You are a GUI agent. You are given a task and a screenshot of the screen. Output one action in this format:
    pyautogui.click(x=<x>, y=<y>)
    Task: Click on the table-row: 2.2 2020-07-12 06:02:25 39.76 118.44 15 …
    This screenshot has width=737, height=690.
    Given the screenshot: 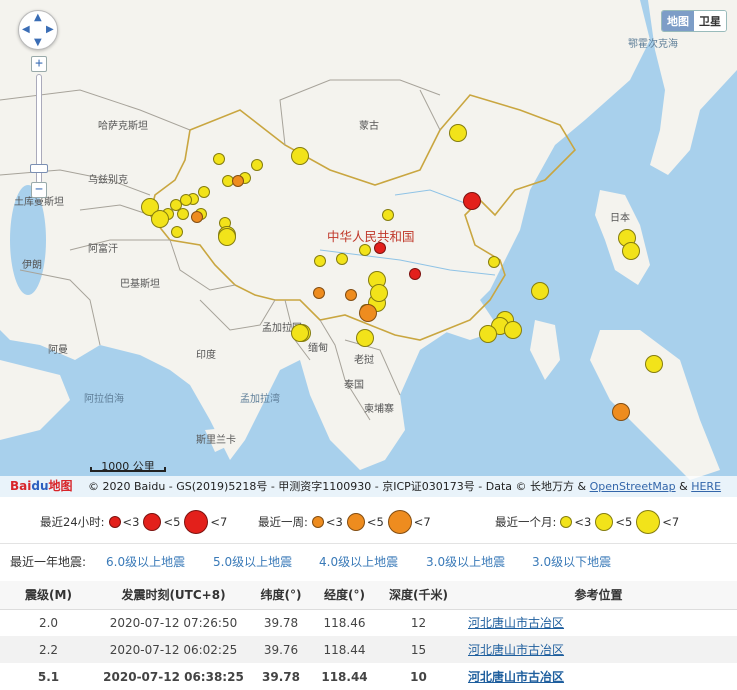 What is the action you would take?
    pyautogui.click(x=368, y=649)
    